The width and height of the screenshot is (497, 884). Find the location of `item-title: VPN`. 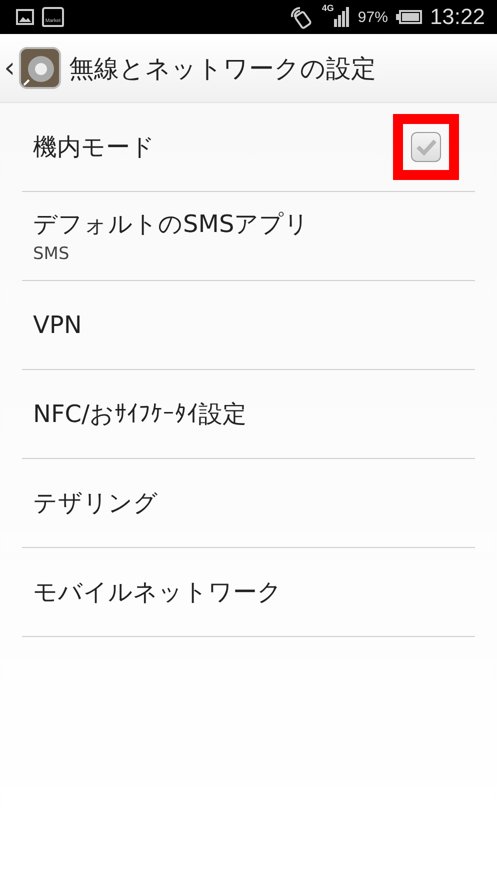

item-title: VPN is located at coordinates (58, 325).